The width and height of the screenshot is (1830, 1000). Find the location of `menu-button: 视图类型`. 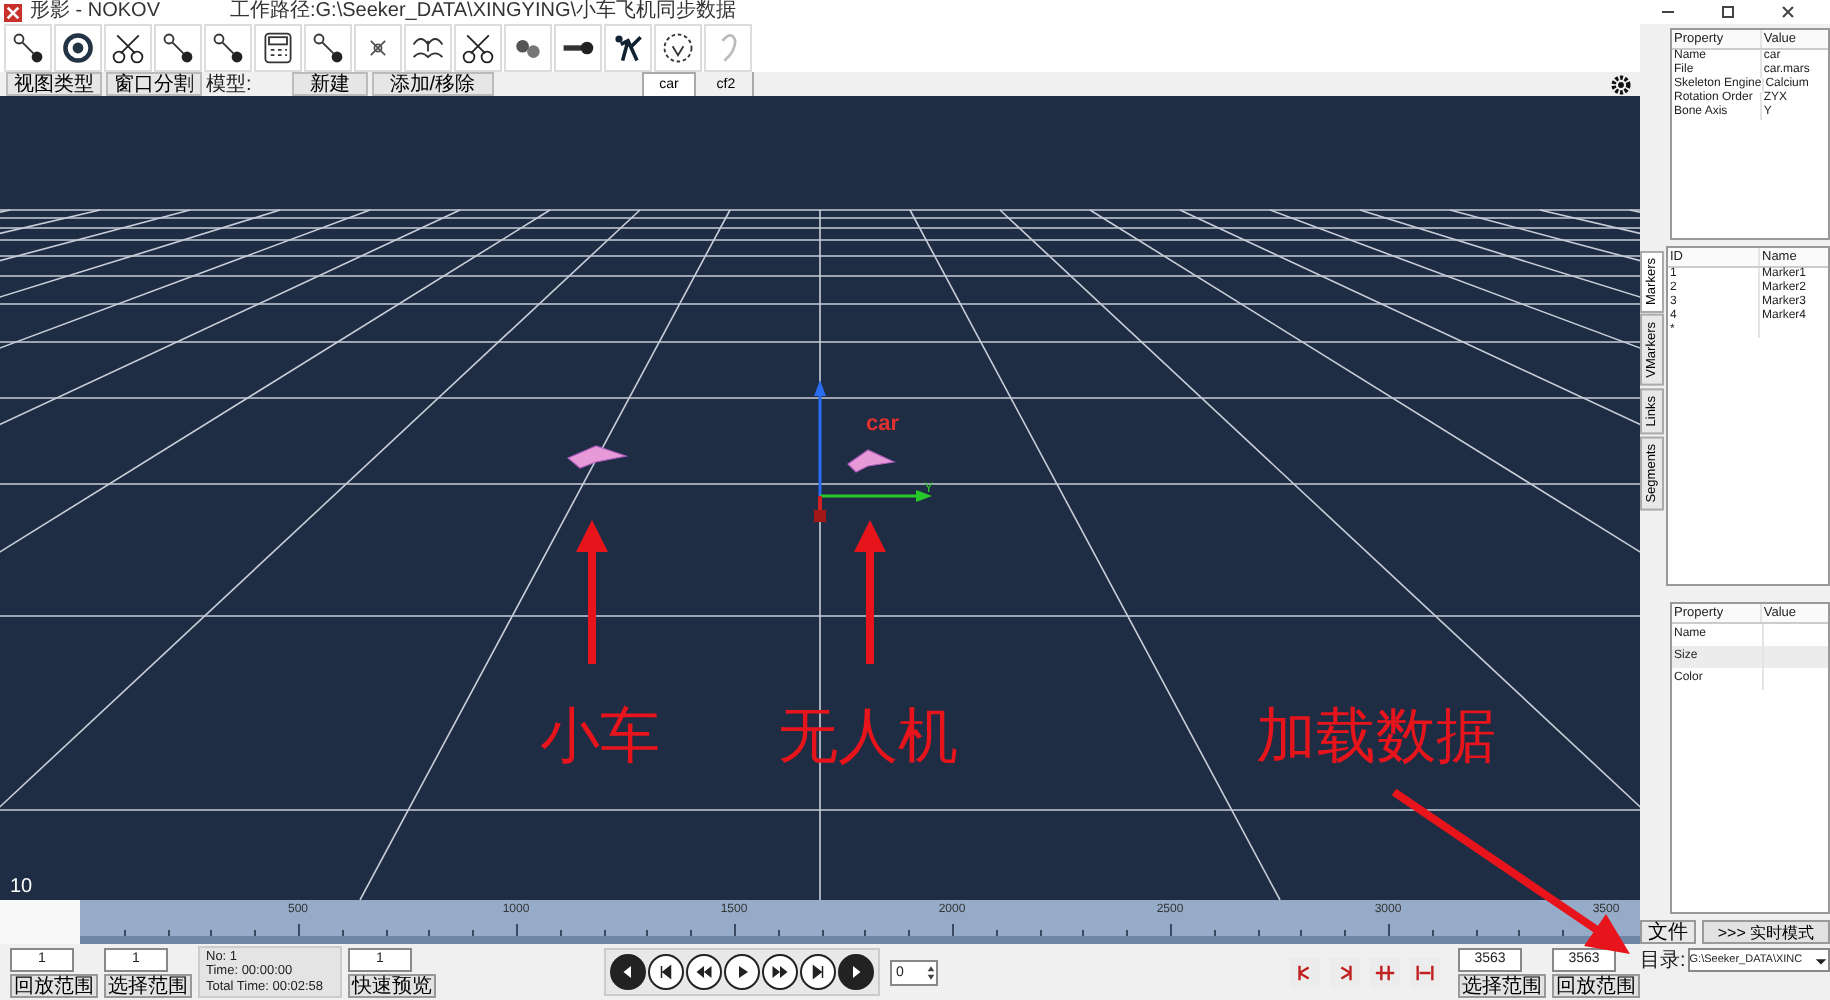

menu-button: 视图类型 is located at coordinates (54, 84).